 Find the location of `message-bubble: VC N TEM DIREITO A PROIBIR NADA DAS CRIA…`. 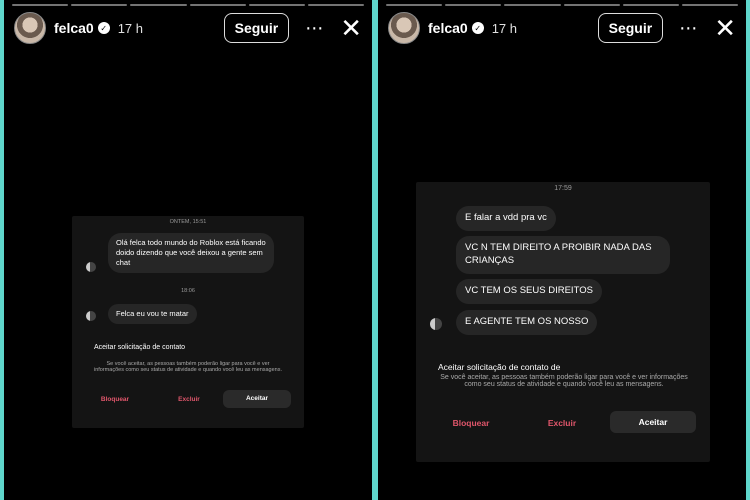

message-bubble: VC N TEM DIREITO A PROIBIR NADA DAS CRIA… is located at coordinates (563, 255).